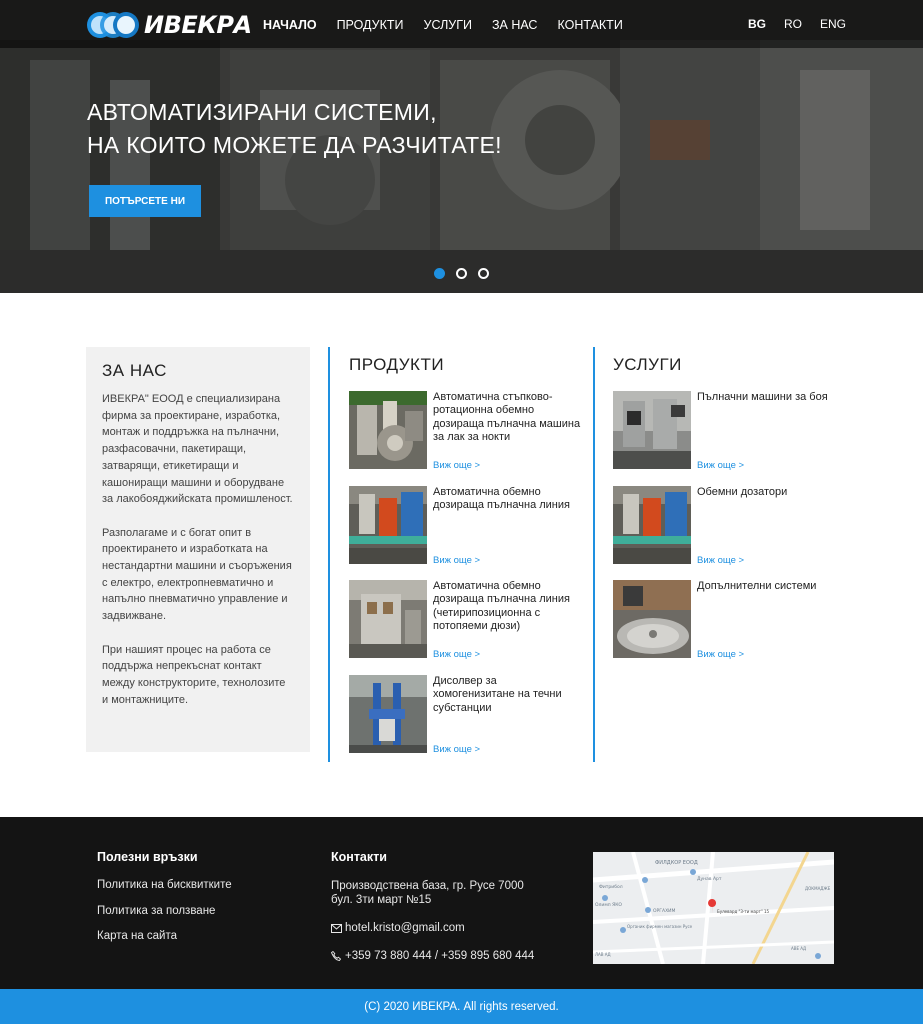 The image size is (923, 1024). I want to click on copyright-bar: (C) 2020 ИВЕКРА. All rights reserved., so click(461, 1006).